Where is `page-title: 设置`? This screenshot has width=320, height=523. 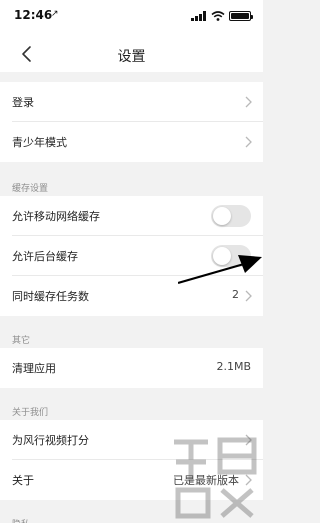
page-title: 设置 is located at coordinates (131, 57).